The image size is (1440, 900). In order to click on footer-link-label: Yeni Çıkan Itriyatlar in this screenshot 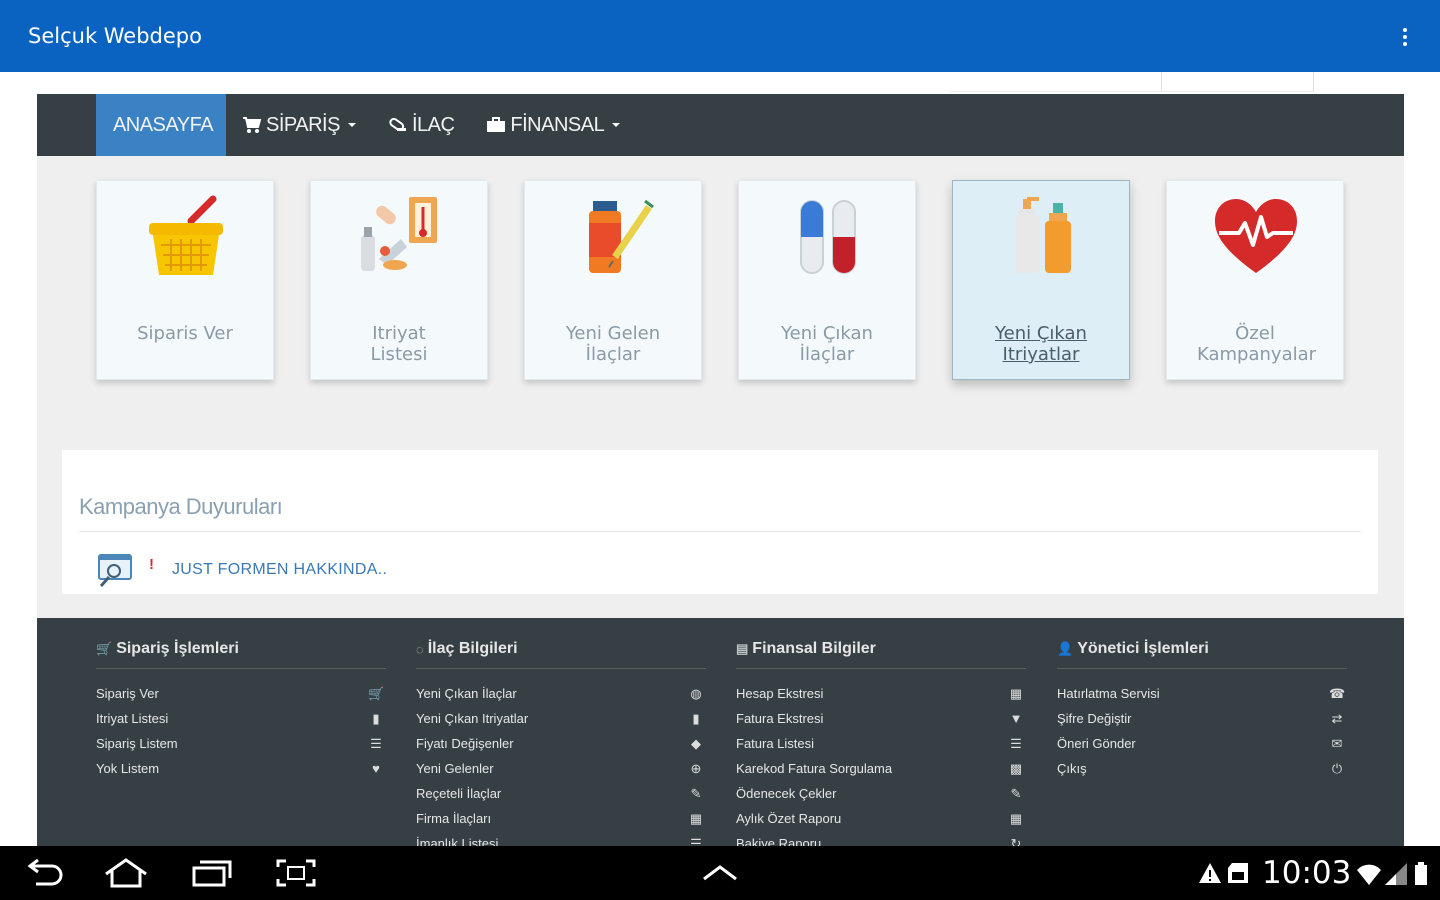, I will do `click(472, 718)`.